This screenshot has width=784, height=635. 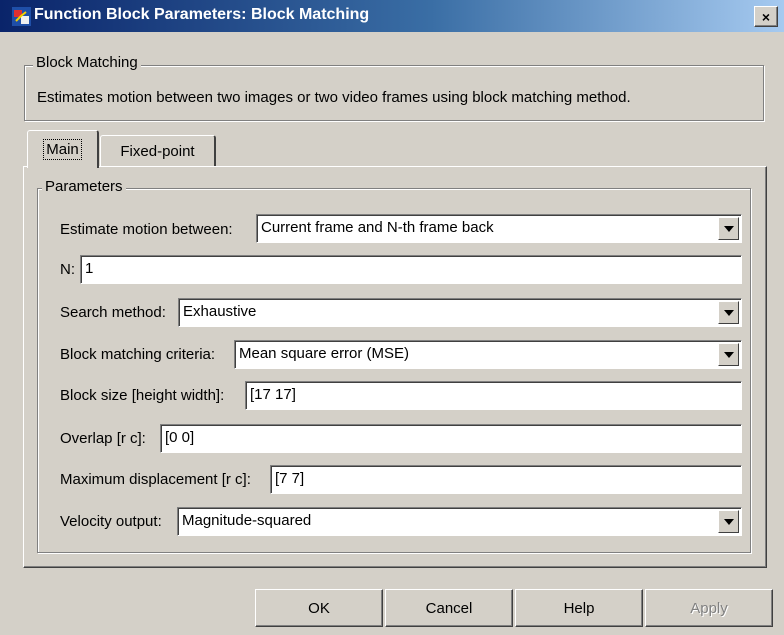 I want to click on ok-button-label: OK, so click(x=319, y=608).